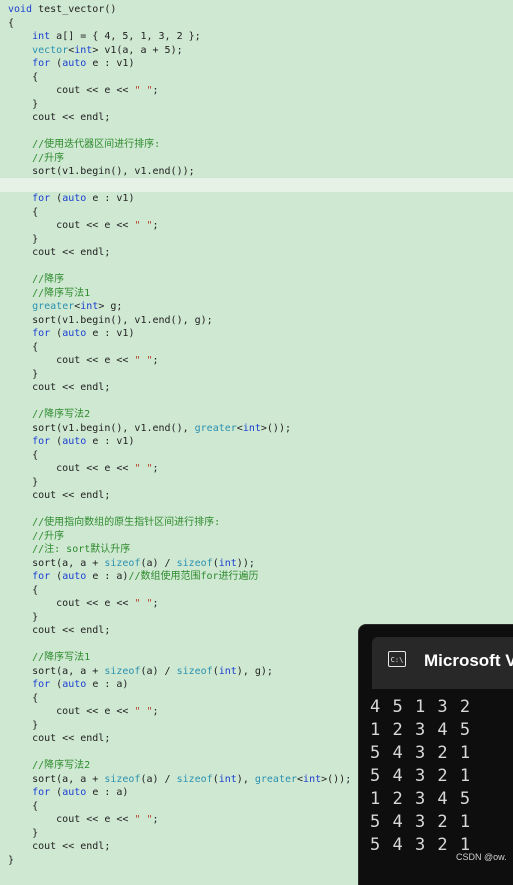  What do you see at coordinates (481, 857) in the screenshot?
I see `watermark: CSDN @ow.` at bounding box center [481, 857].